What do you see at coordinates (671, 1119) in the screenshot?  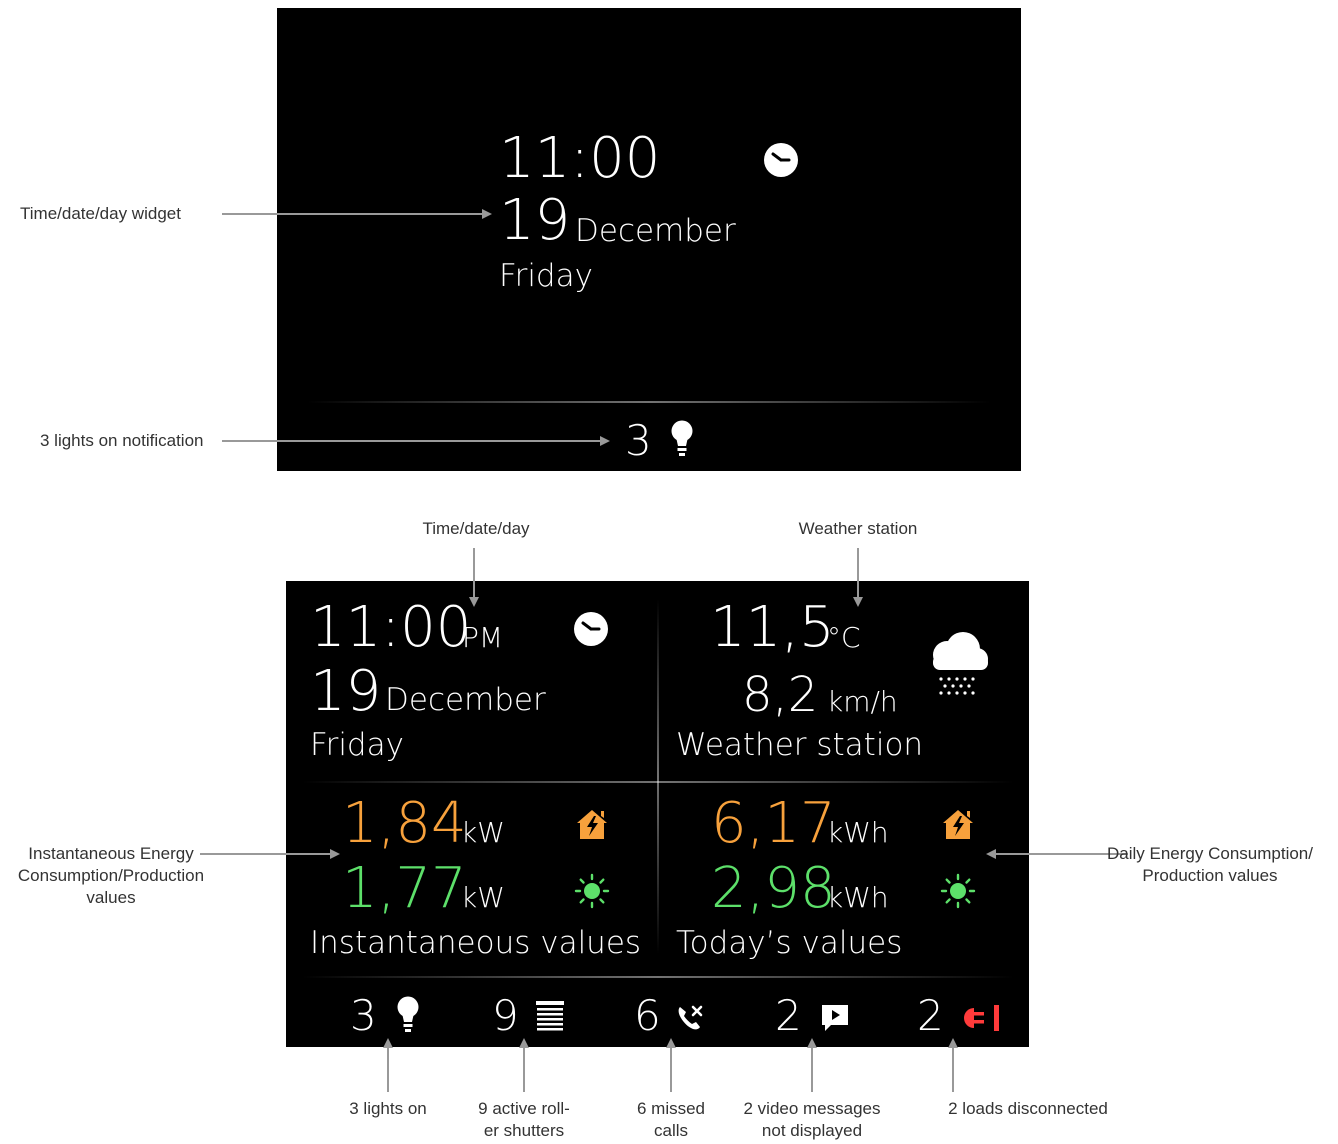 I see `annotation-calls: 6 missed calls` at bounding box center [671, 1119].